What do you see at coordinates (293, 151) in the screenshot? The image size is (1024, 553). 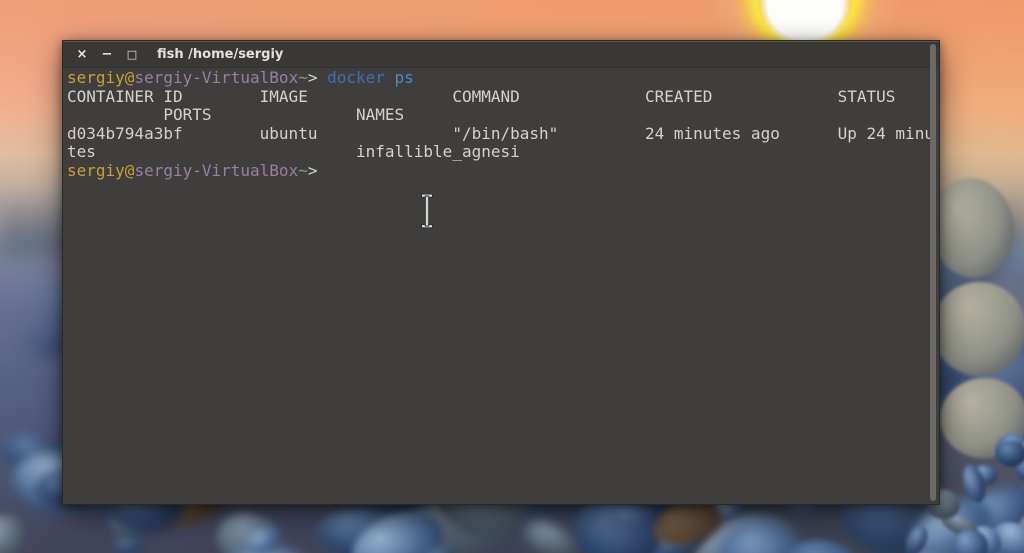 I see `terminal-line: tes infallible_agnesi` at bounding box center [293, 151].